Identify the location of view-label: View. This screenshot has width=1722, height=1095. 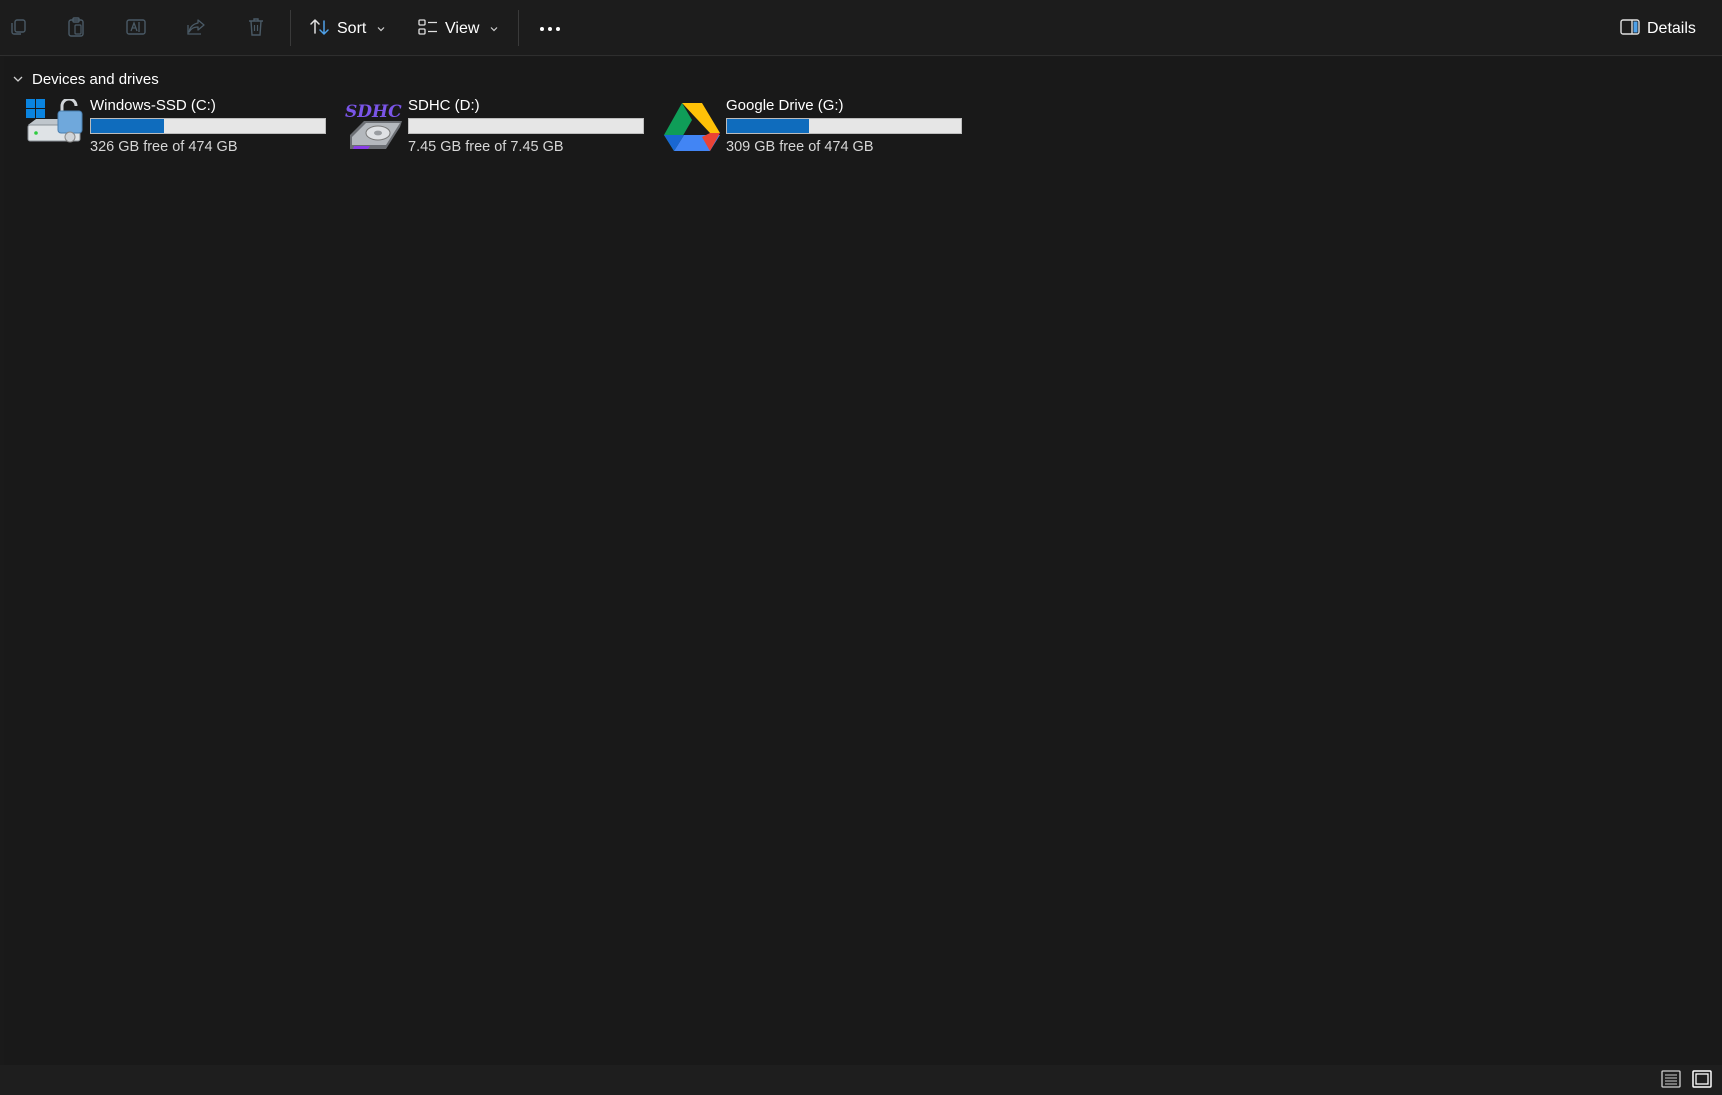
(462, 28).